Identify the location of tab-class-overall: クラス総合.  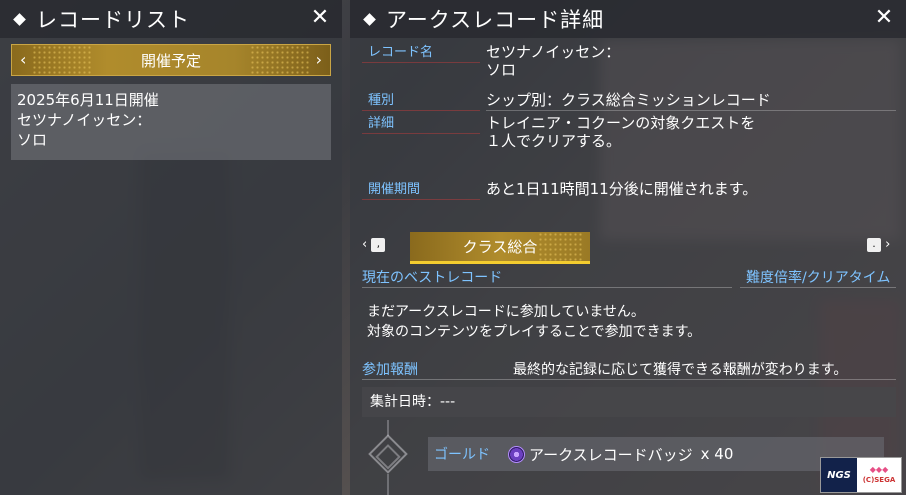
(500, 248).